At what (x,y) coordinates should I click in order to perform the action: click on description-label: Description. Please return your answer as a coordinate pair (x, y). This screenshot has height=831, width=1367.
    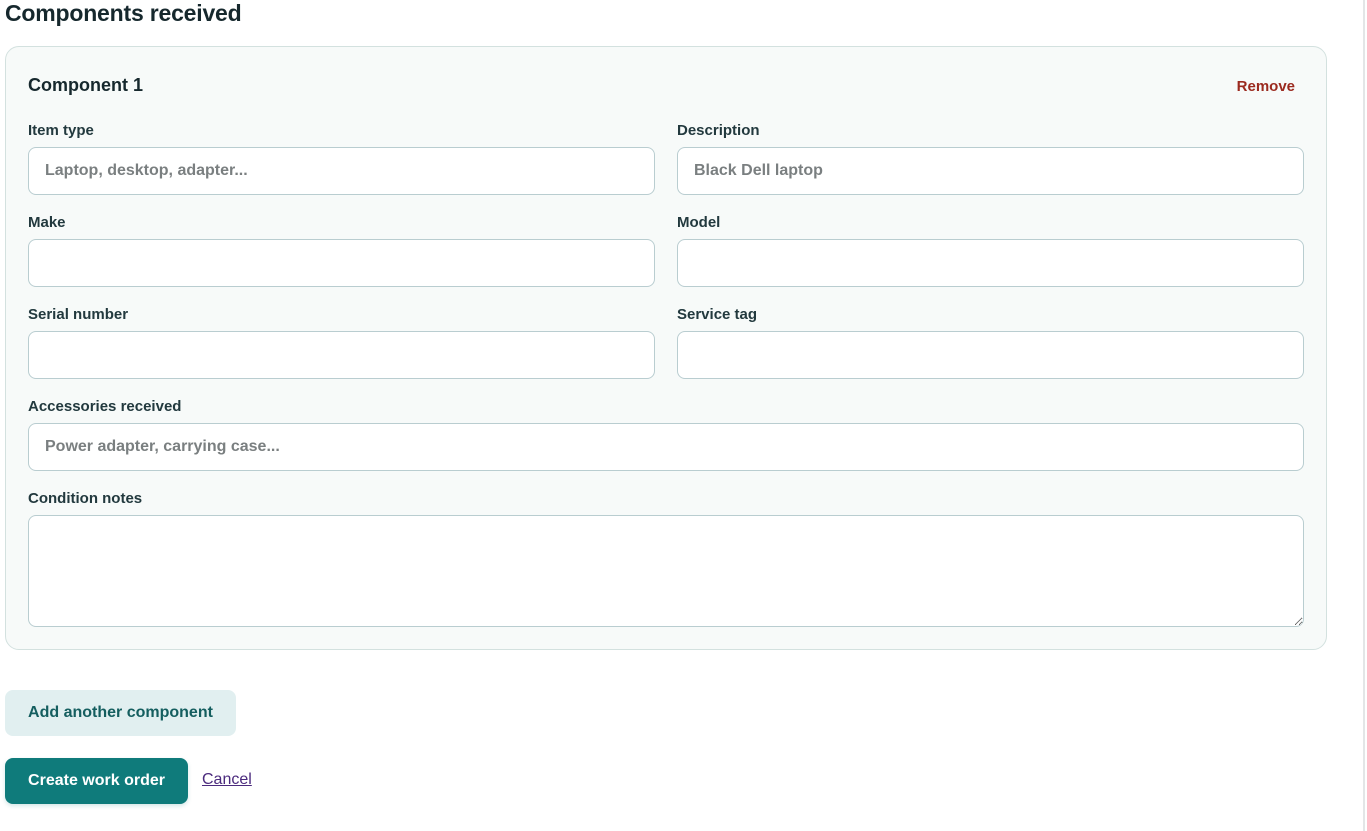
    Looking at the image, I should click on (718, 130).